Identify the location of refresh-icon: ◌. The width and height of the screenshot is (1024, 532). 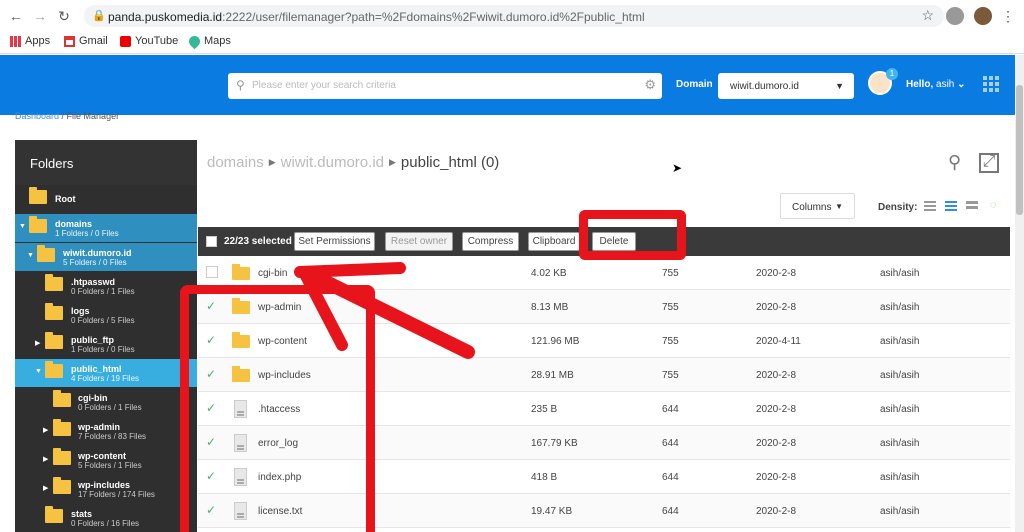
(993, 205).